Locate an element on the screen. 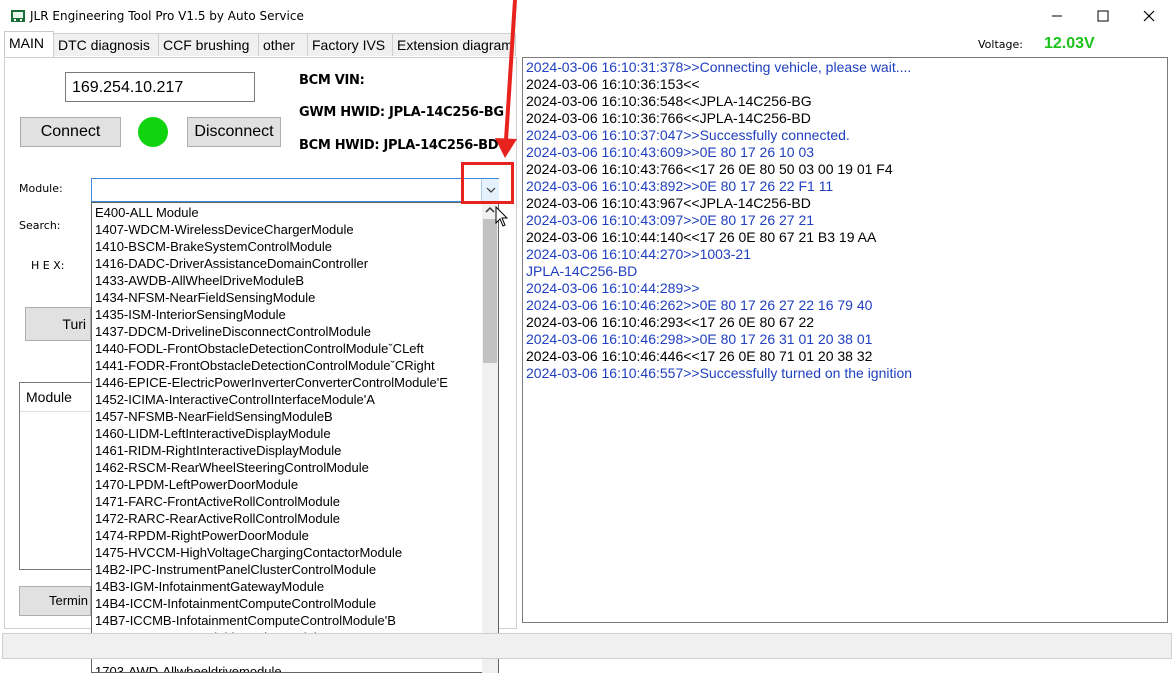 The height and width of the screenshot is (673, 1172). dropdown-option: 1433-AWDB-AllWheelDriveModuleB is located at coordinates (199, 280).